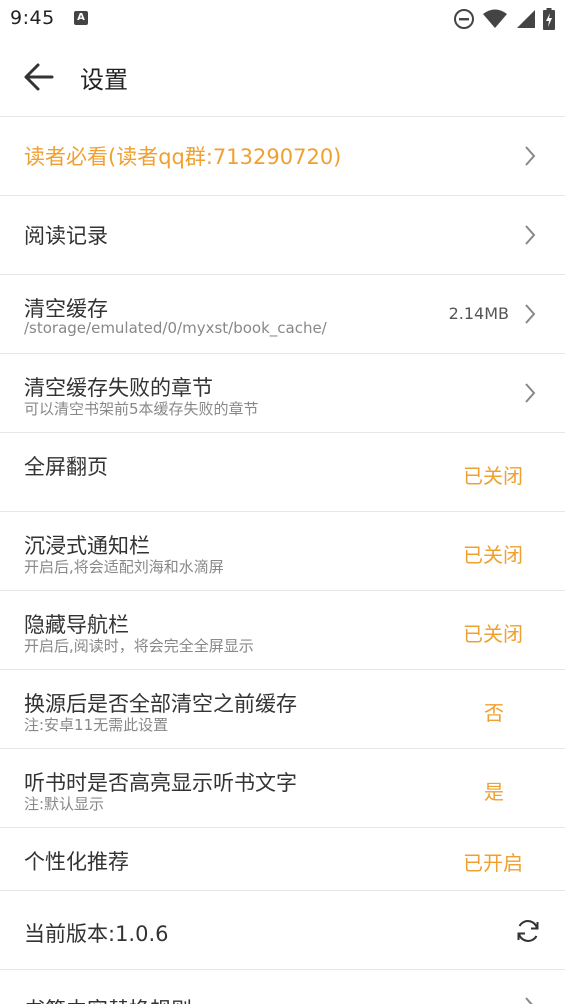 This screenshot has height=1004, width=565. Describe the element at coordinates (282, 859) in the screenshot. I see `setting-row-personalized-recommendation: 个性化推荐 已开启` at that location.